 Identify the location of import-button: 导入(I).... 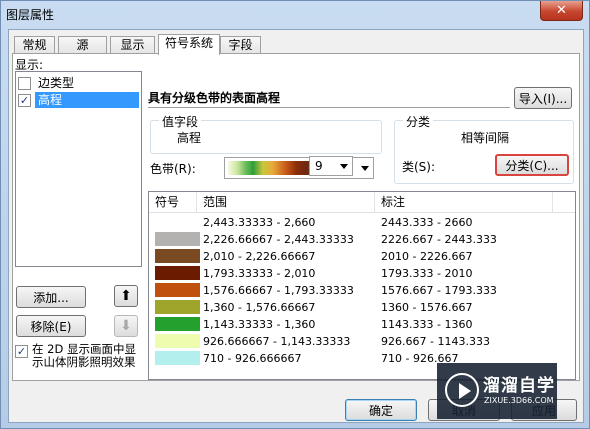
(543, 98).